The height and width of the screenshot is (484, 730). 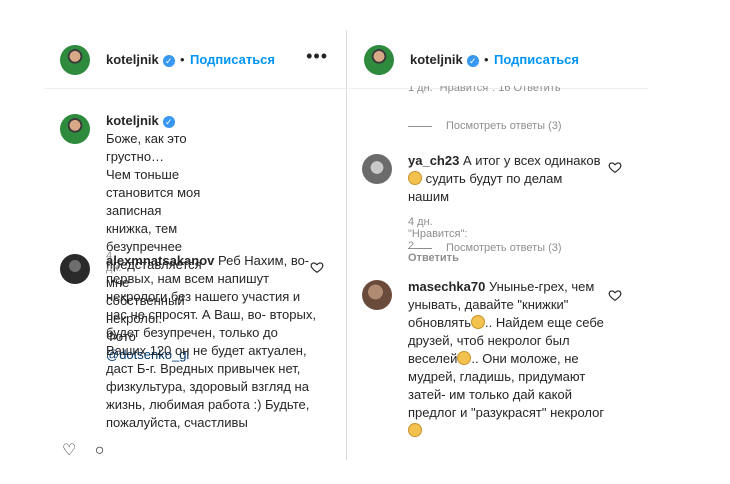 I want to click on sad-face-emoji-icon, so click(x=415, y=178).